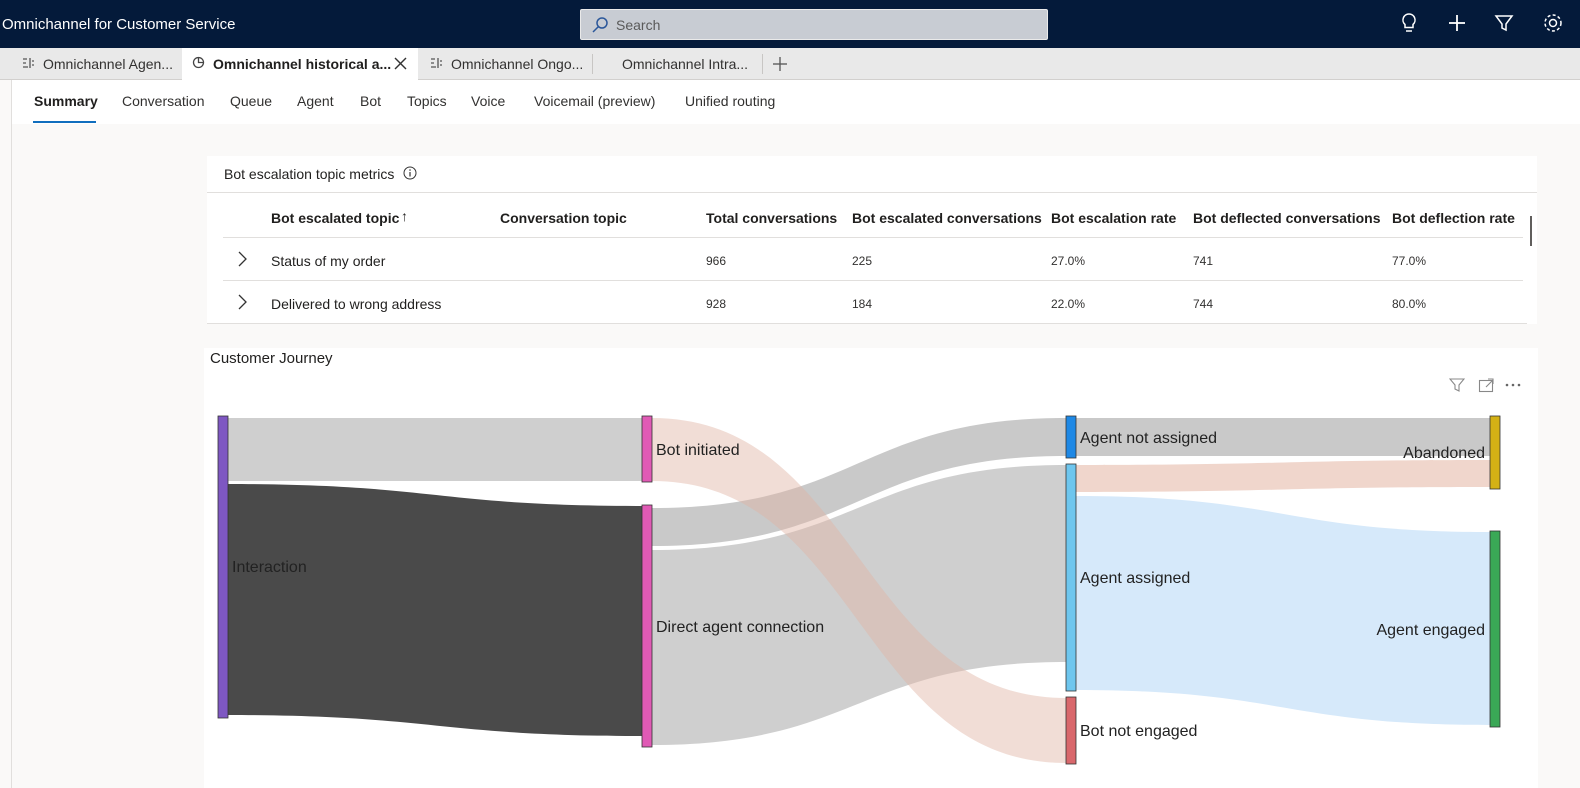 The height and width of the screenshot is (788, 1580). I want to click on node-agent-assigned, so click(1071, 577).